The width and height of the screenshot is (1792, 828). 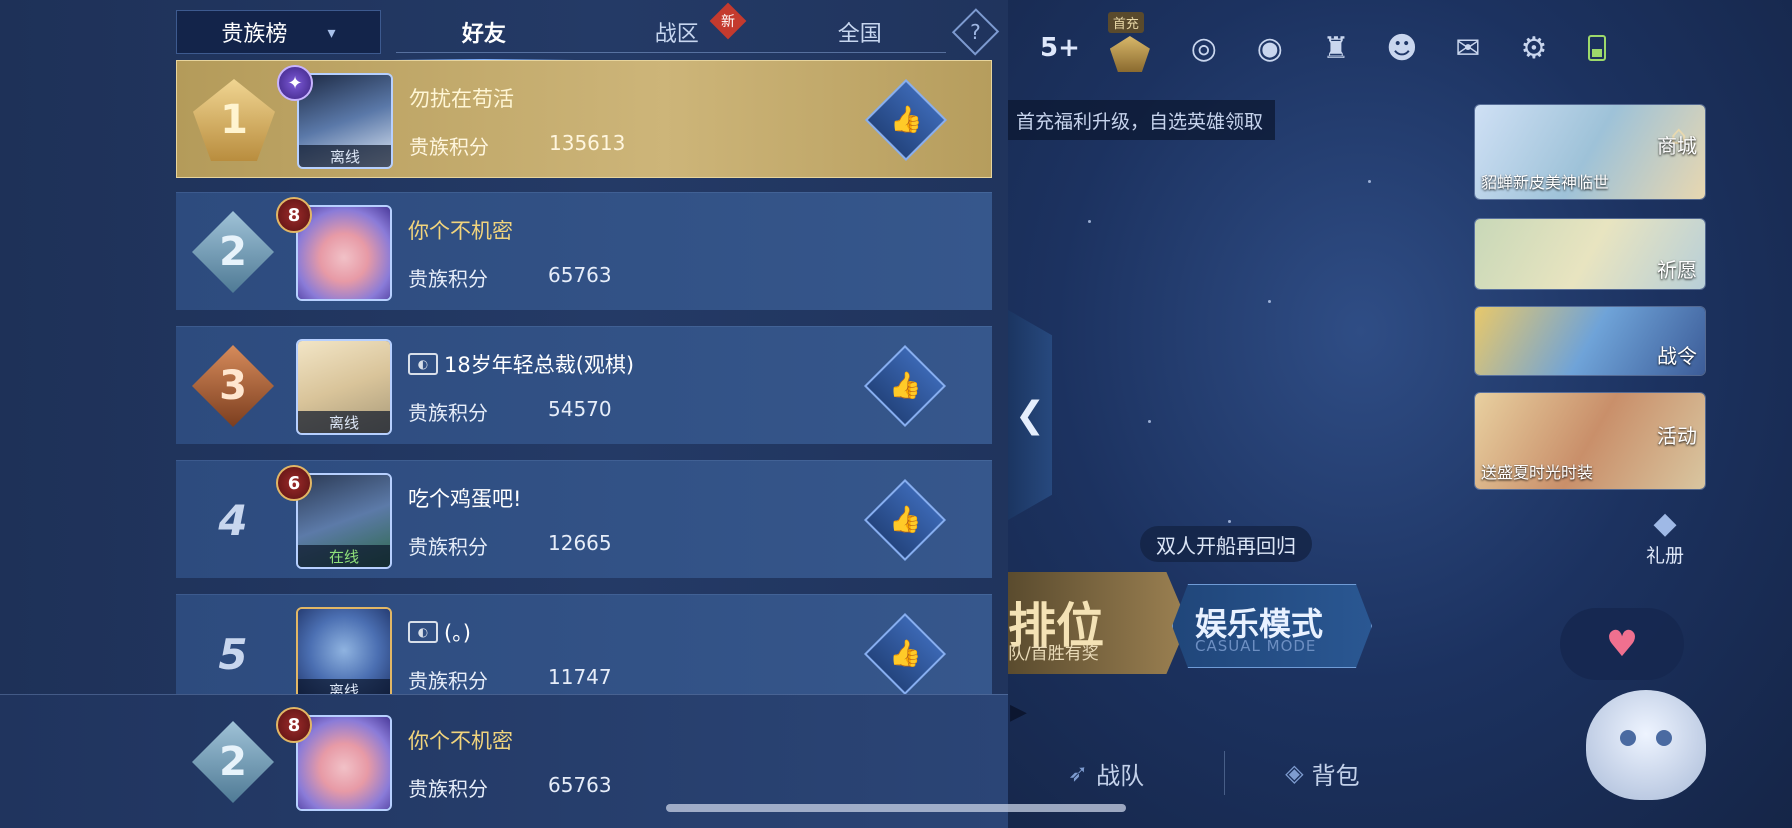 I want to click on shop-card: ⌂ 貂蝉新皮美神临世 商城, so click(x=1590, y=152).